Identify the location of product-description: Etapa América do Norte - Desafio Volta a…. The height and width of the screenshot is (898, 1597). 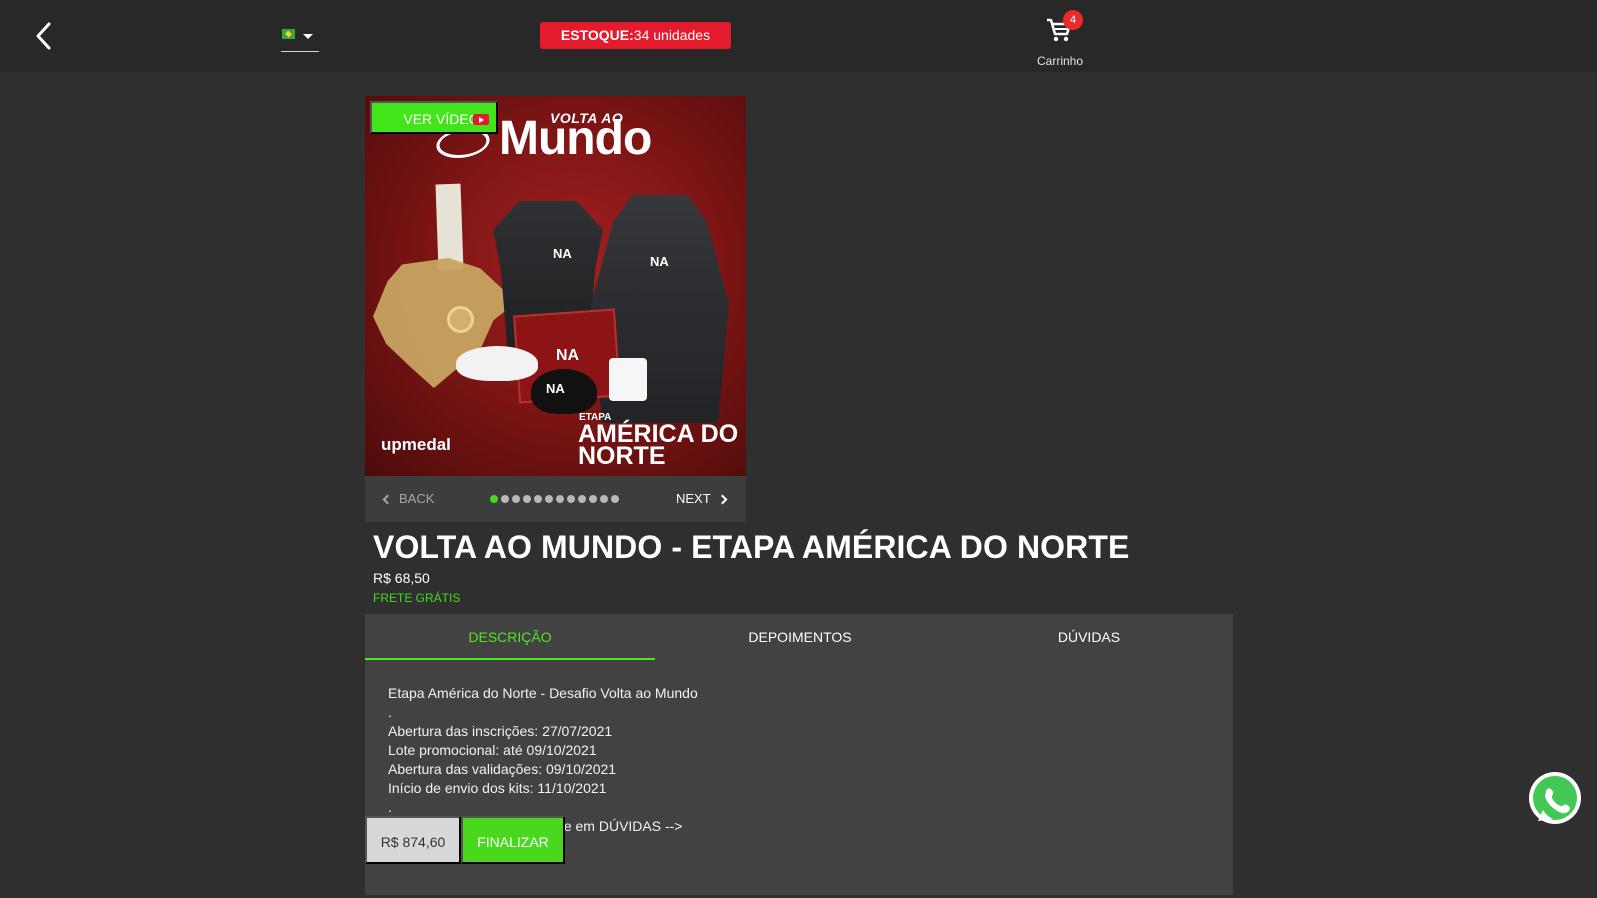
(793, 760).